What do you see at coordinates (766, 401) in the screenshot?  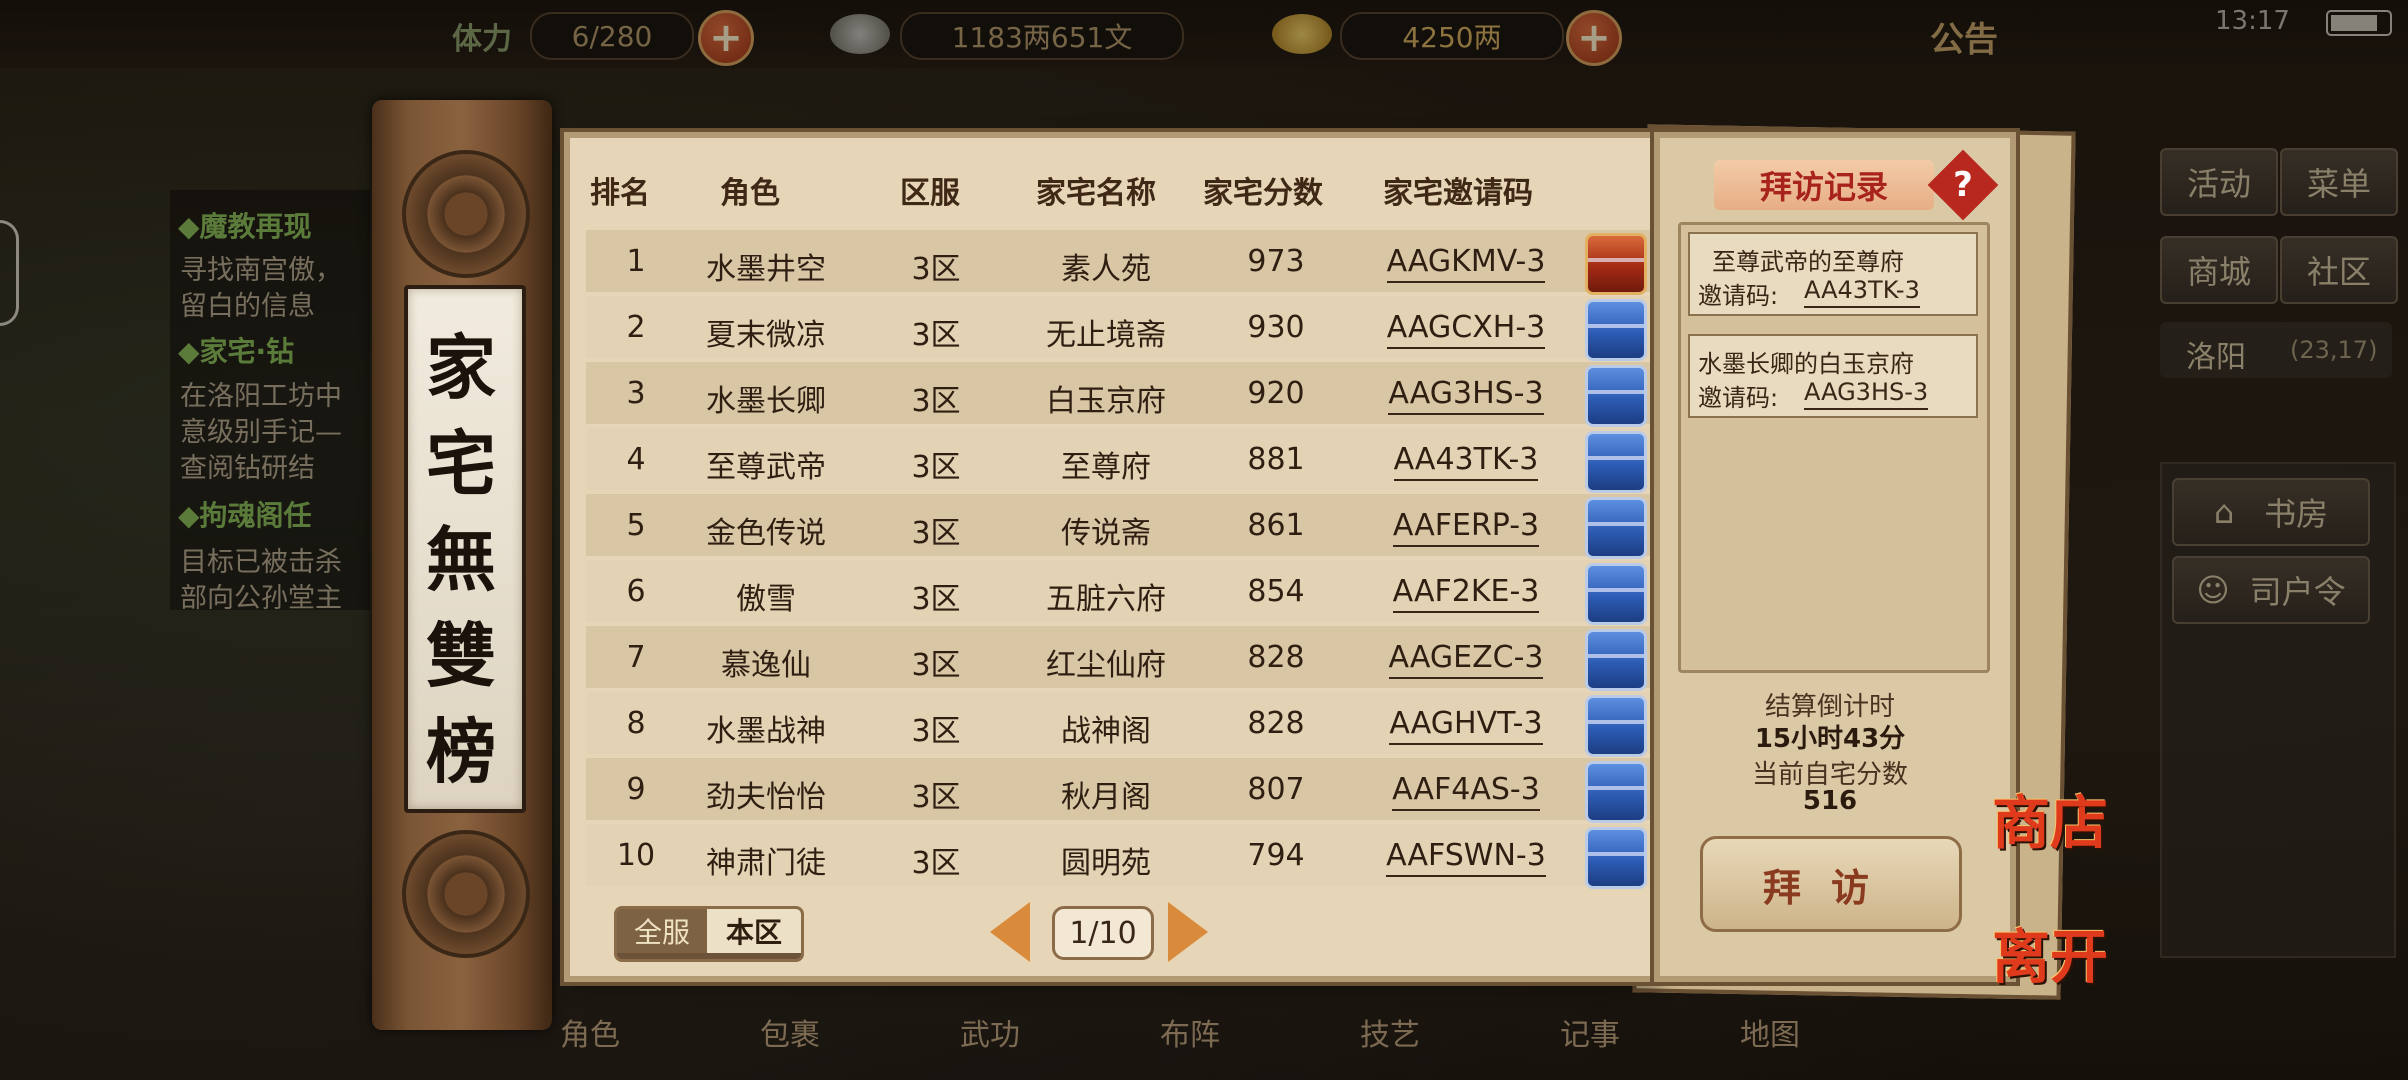 I see `cell-role: 水墨长卿` at bounding box center [766, 401].